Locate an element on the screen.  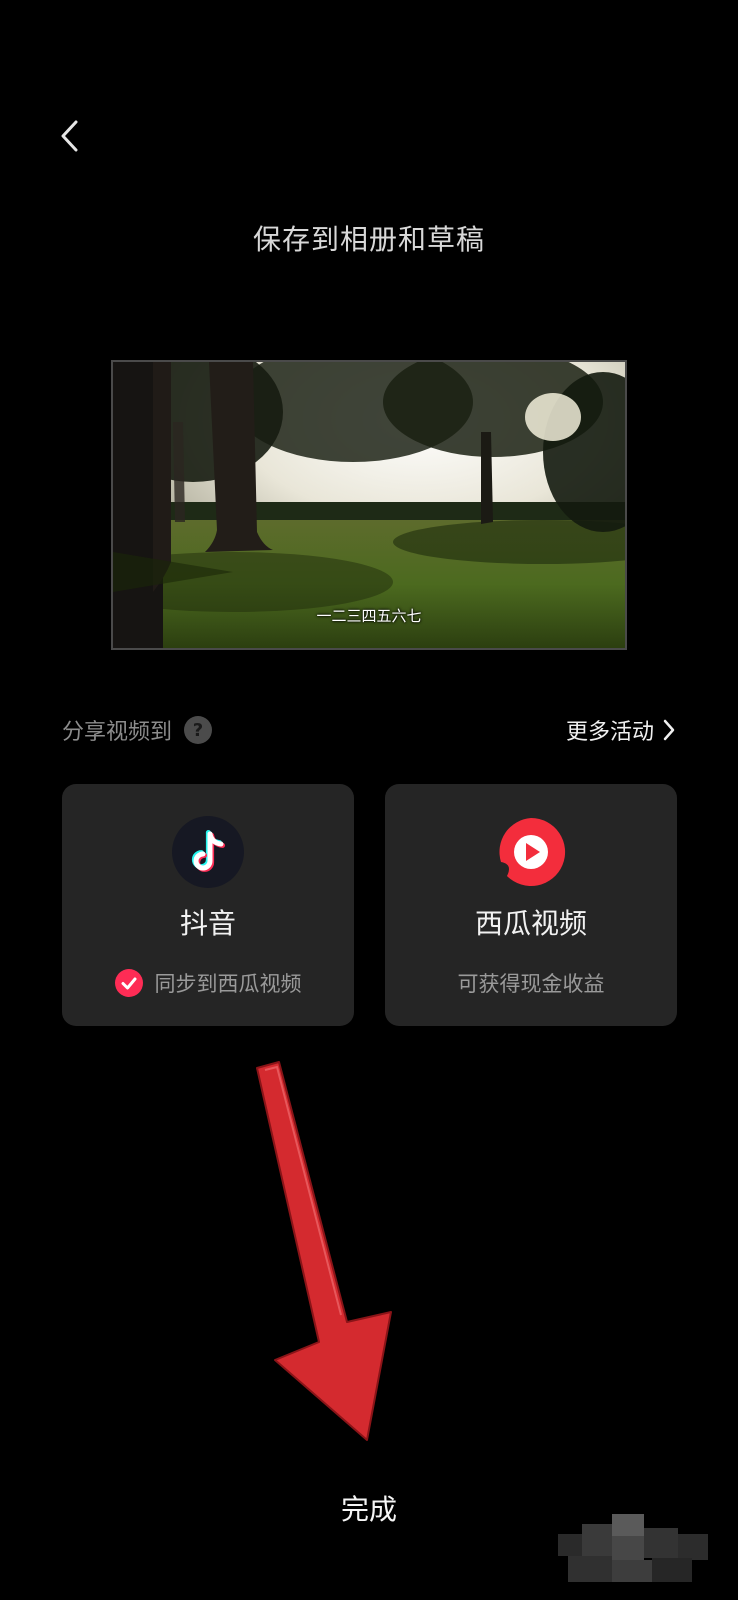
video-subtitle: 一二三四五六七 is located at coordinates (369, 616).